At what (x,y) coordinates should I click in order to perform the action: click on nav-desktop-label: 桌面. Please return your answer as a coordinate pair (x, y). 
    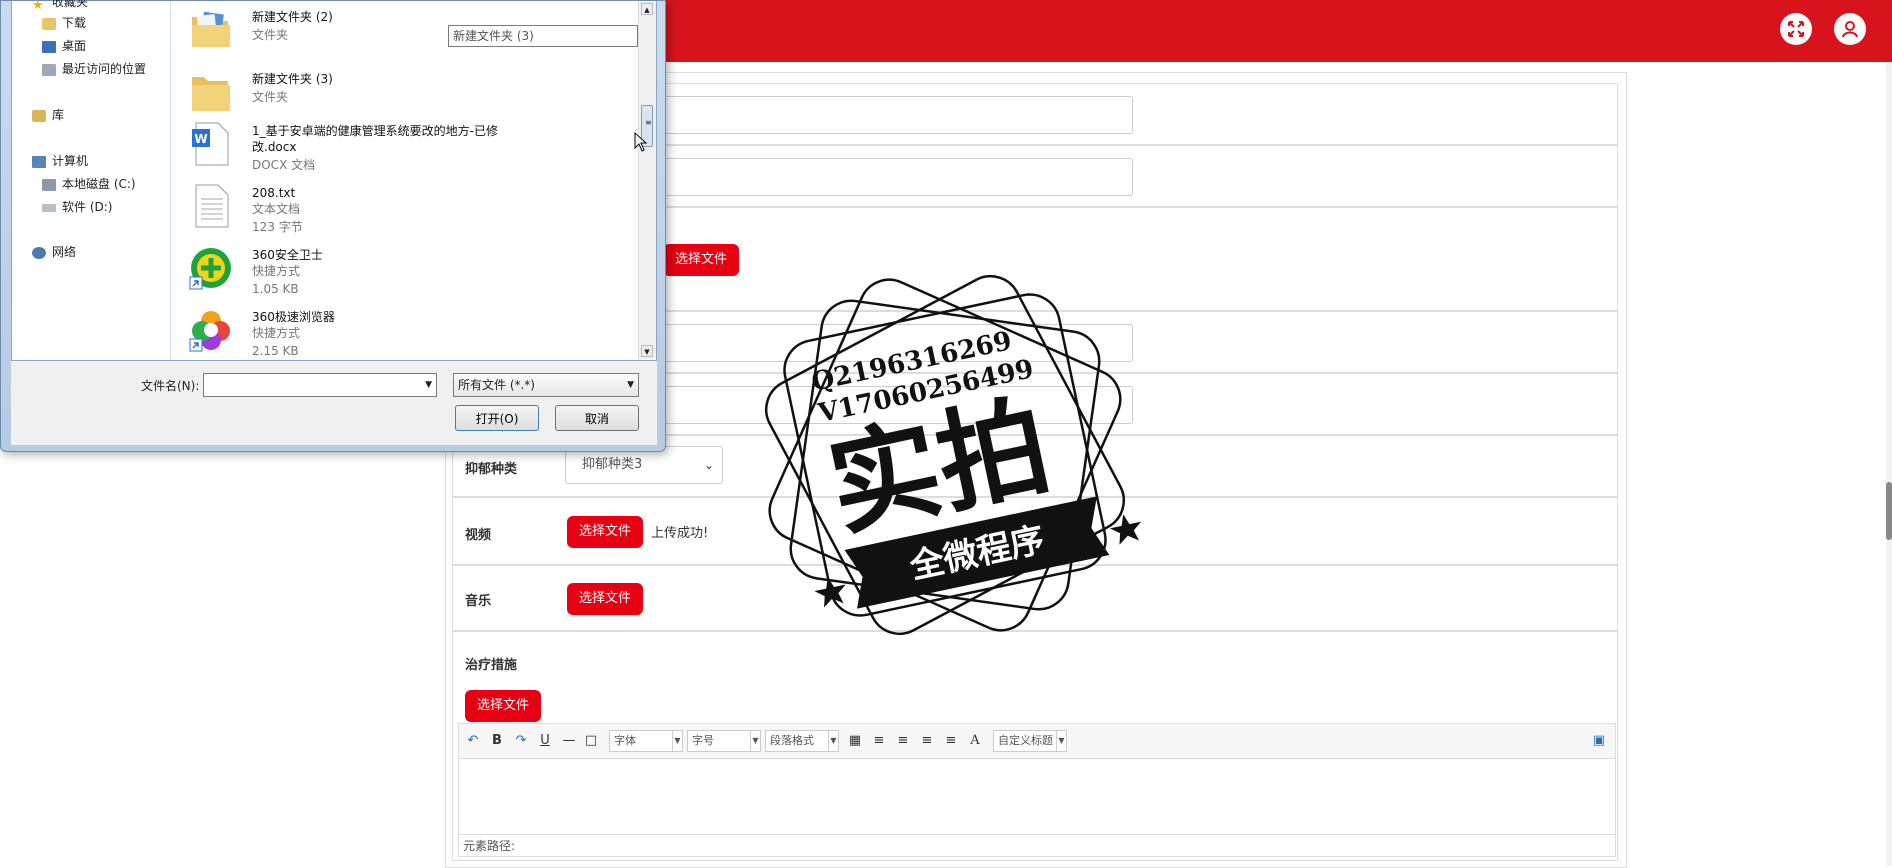
    Looking at the image, I should click on (74, 46).